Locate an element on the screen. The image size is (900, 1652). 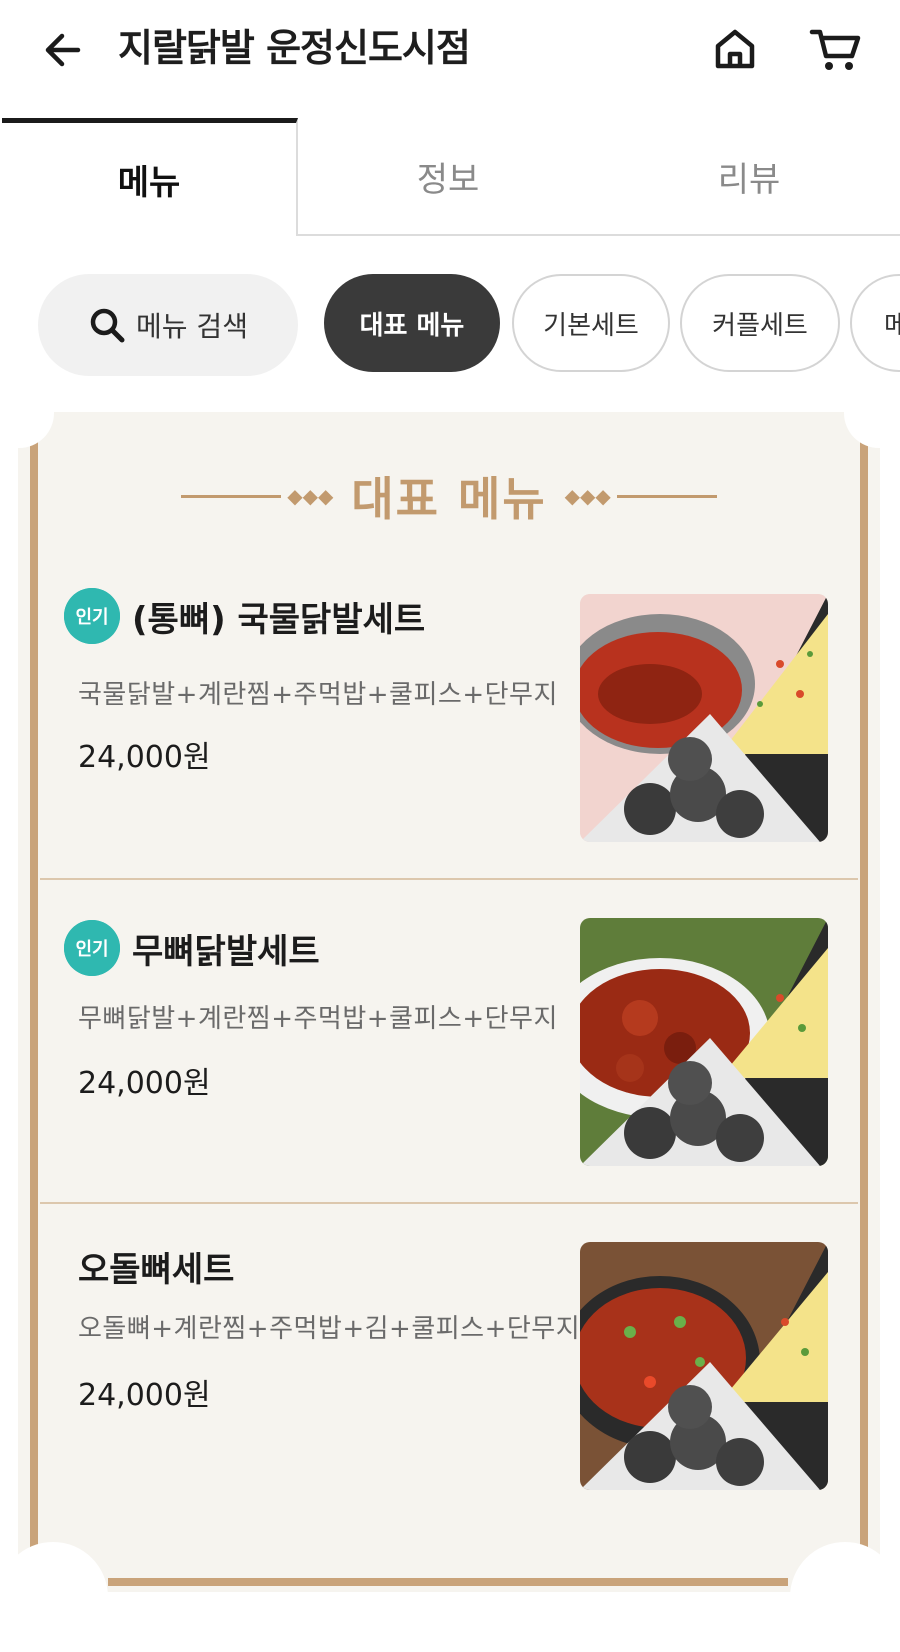
board-frame-left is located at coordinates (34, 994).